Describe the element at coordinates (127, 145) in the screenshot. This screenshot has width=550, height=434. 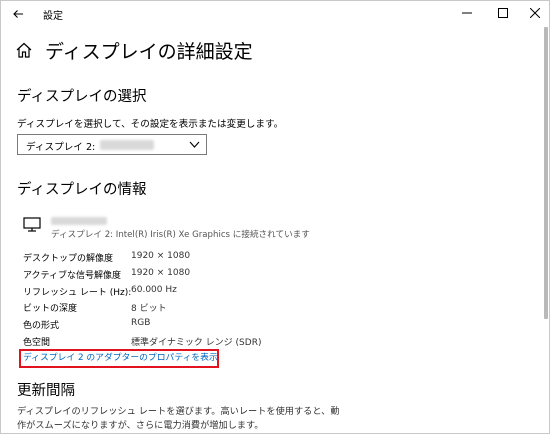
I see `redacted-display-name` at that location.